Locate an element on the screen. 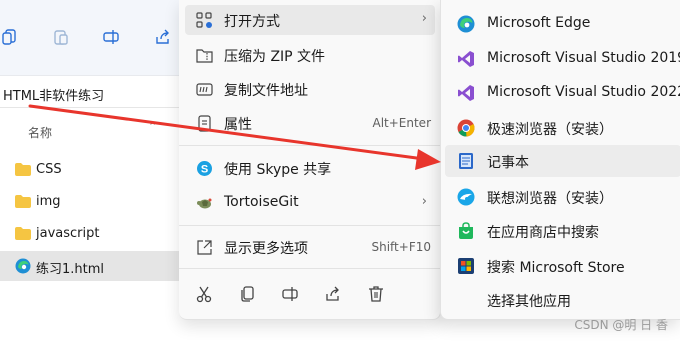  submenu-item-choose-other-app: 选择其他应用 is located at coordinates (562, 300).